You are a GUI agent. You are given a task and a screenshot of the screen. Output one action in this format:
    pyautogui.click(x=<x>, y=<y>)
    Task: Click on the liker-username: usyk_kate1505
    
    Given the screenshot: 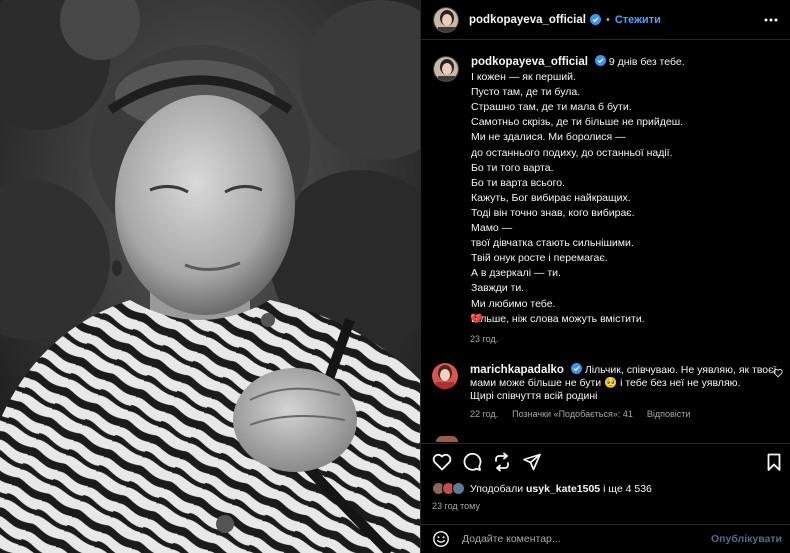 What is the action you would take?
    pyautogui.click(x=563, y=489)
    